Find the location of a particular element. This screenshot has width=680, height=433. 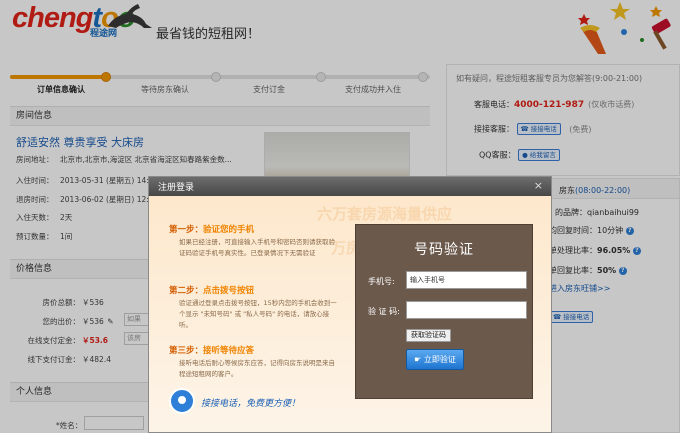

dialog-tagline: 接接电话，免费更方便！ is located at coordinates (251, 404).